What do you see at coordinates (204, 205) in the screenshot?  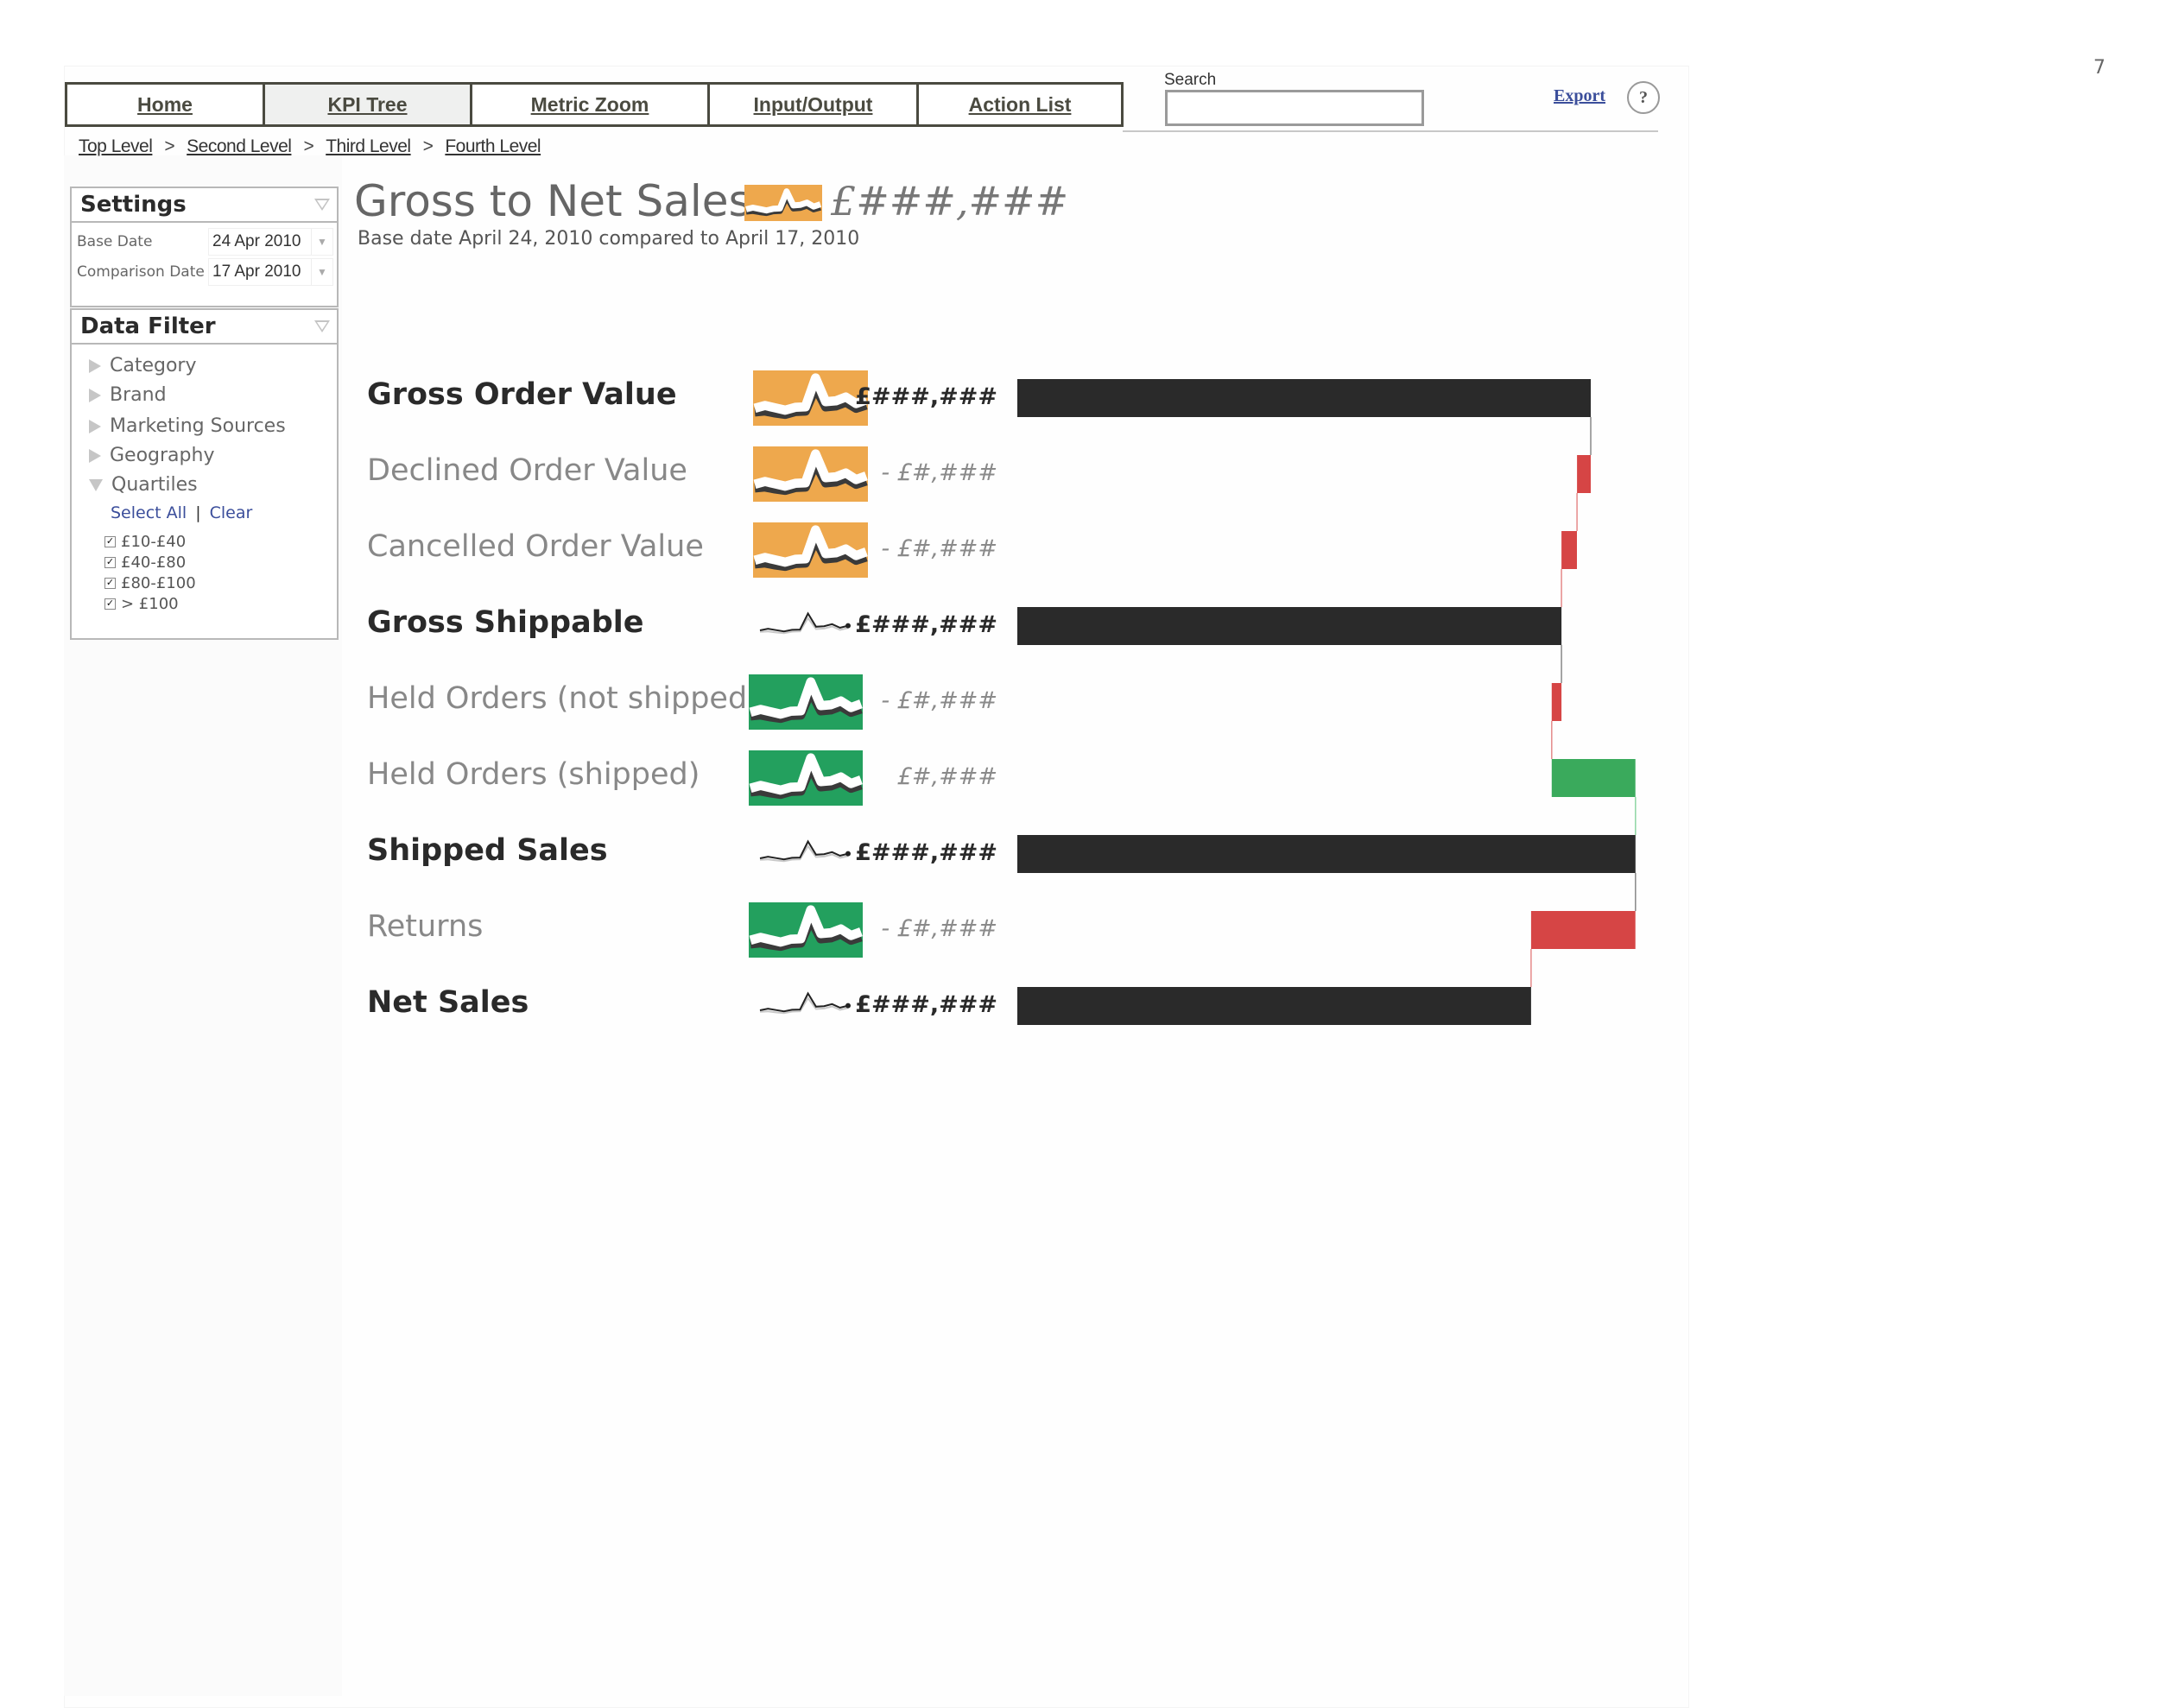 I see `settings-header: Settings` at bounding box center [204, 205].